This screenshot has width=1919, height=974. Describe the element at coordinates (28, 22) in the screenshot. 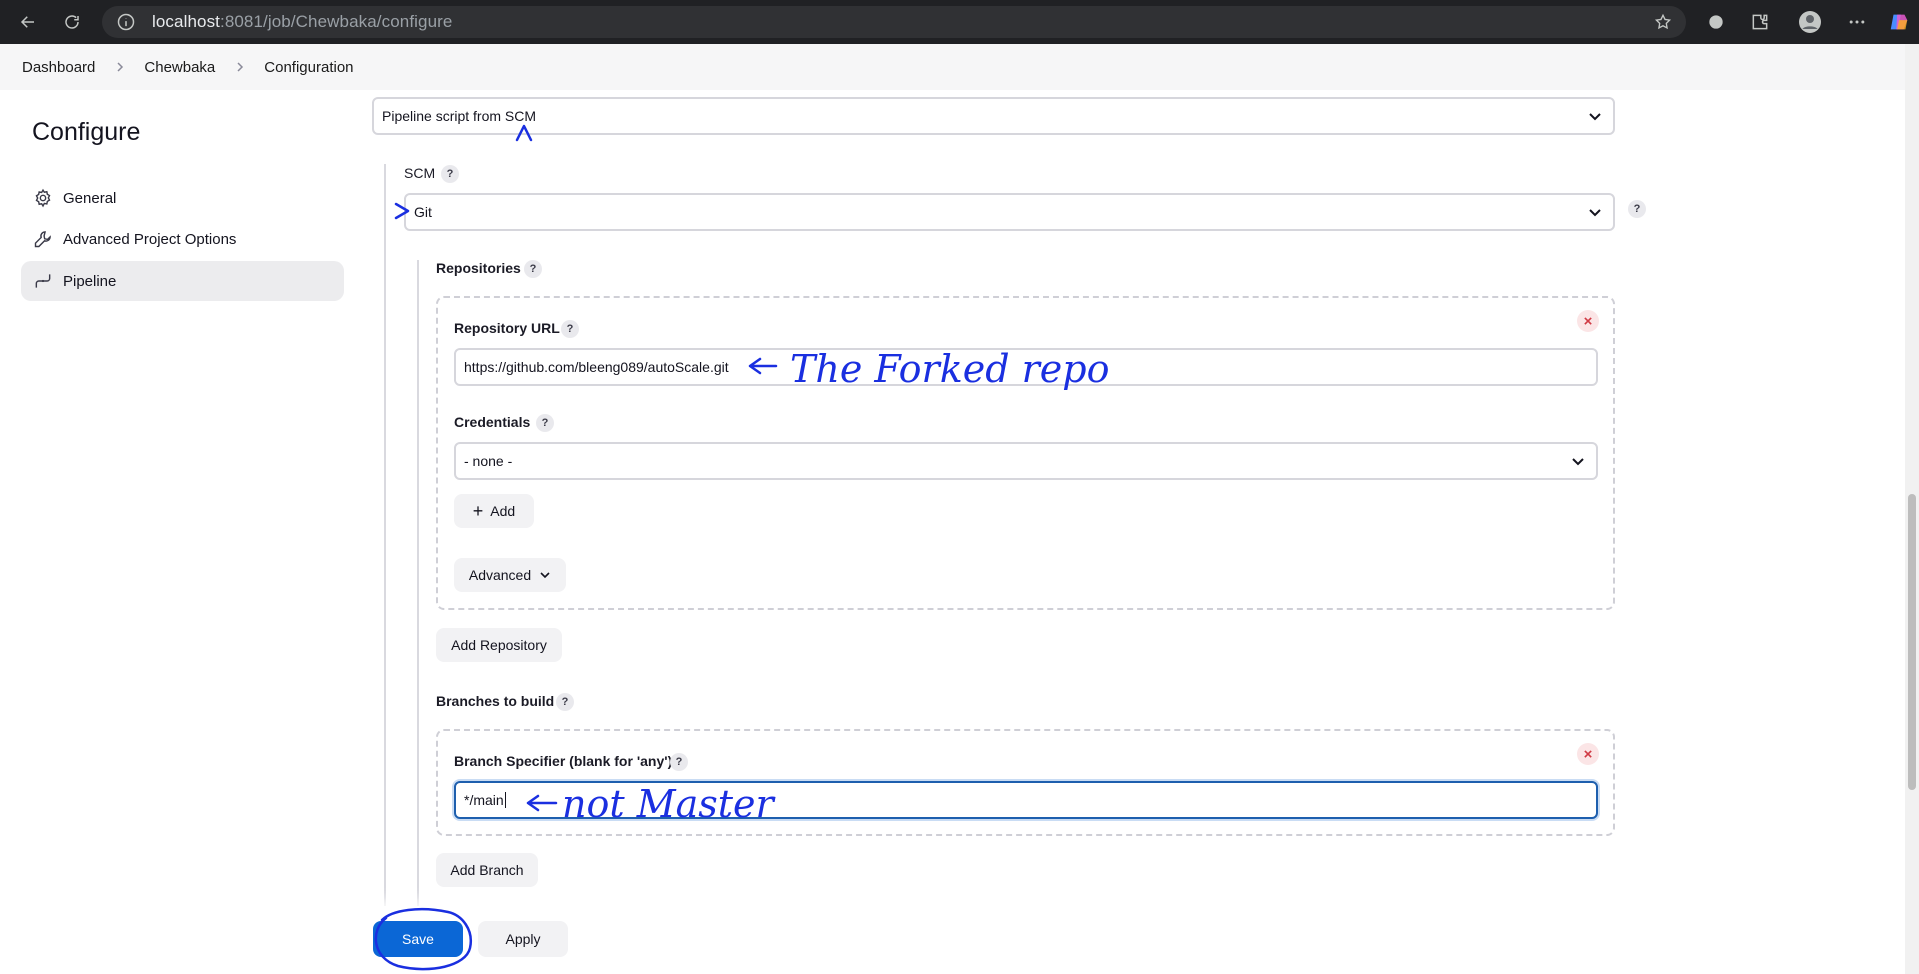

I see `back-arrow-icon` at that location.